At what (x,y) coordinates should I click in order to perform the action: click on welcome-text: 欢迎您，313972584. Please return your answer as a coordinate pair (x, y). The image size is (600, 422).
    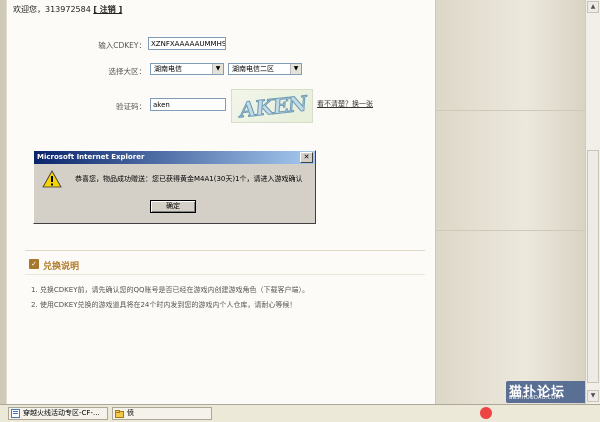
    Looking at the image, I should click on (52, 9).